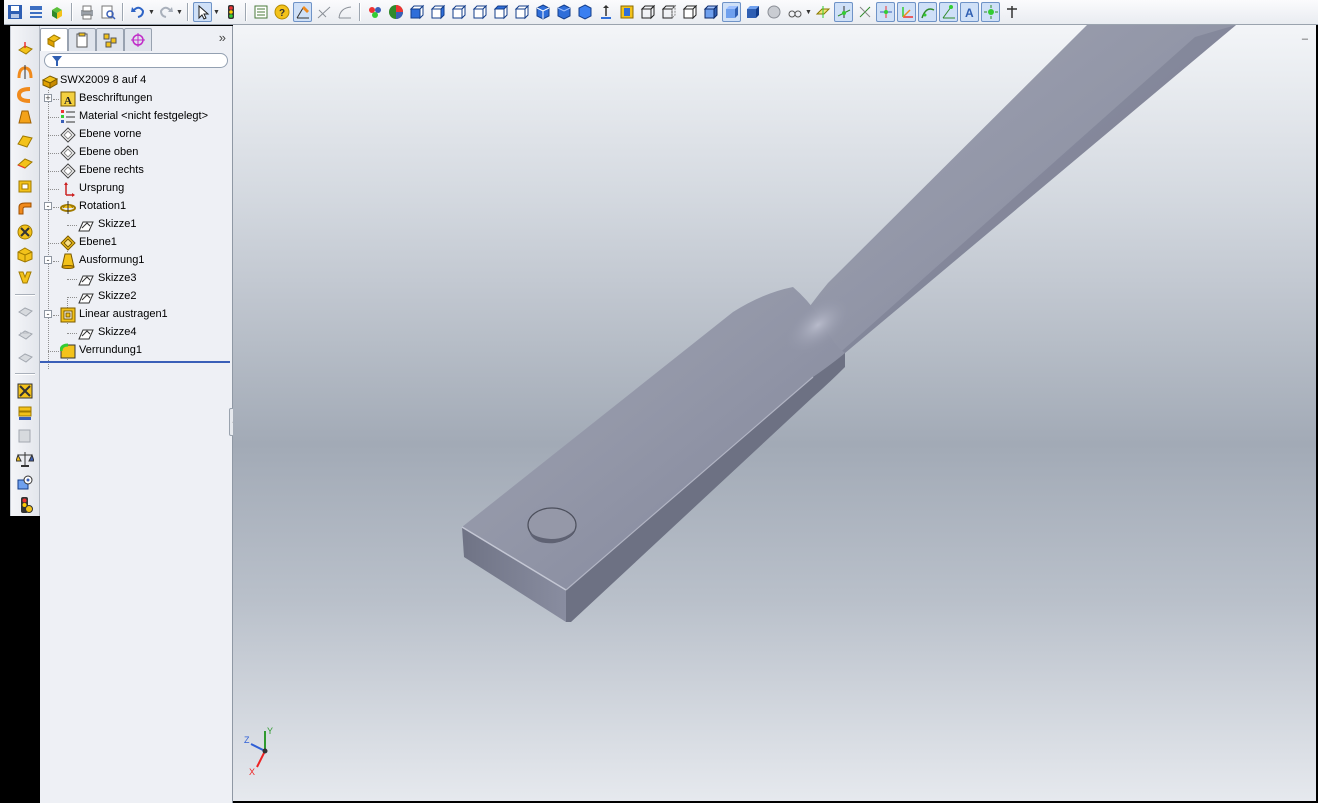 The height and width of the screenshot is (803, 1318). Describe the element at coordinates (136, 189) in the screenshot. I see `tree-item-origin: Ursprung` at that location.